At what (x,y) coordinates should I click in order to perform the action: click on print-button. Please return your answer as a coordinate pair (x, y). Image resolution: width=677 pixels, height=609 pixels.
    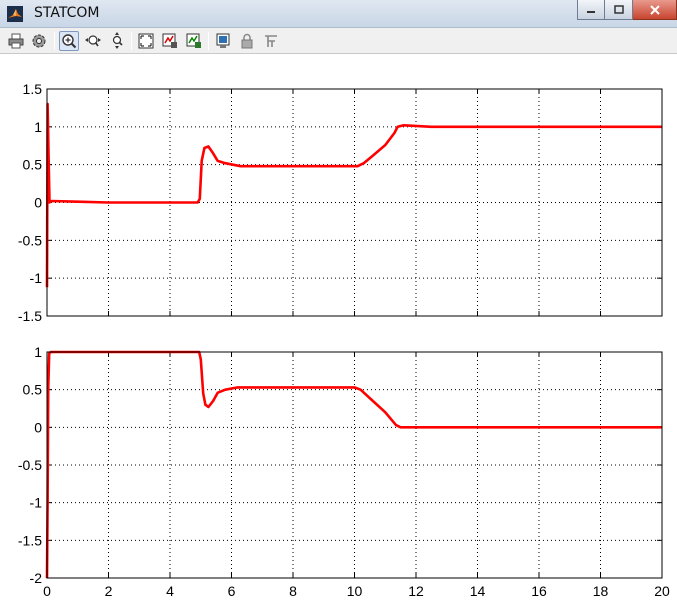
    Looking at the image, I should click on (16, 41).